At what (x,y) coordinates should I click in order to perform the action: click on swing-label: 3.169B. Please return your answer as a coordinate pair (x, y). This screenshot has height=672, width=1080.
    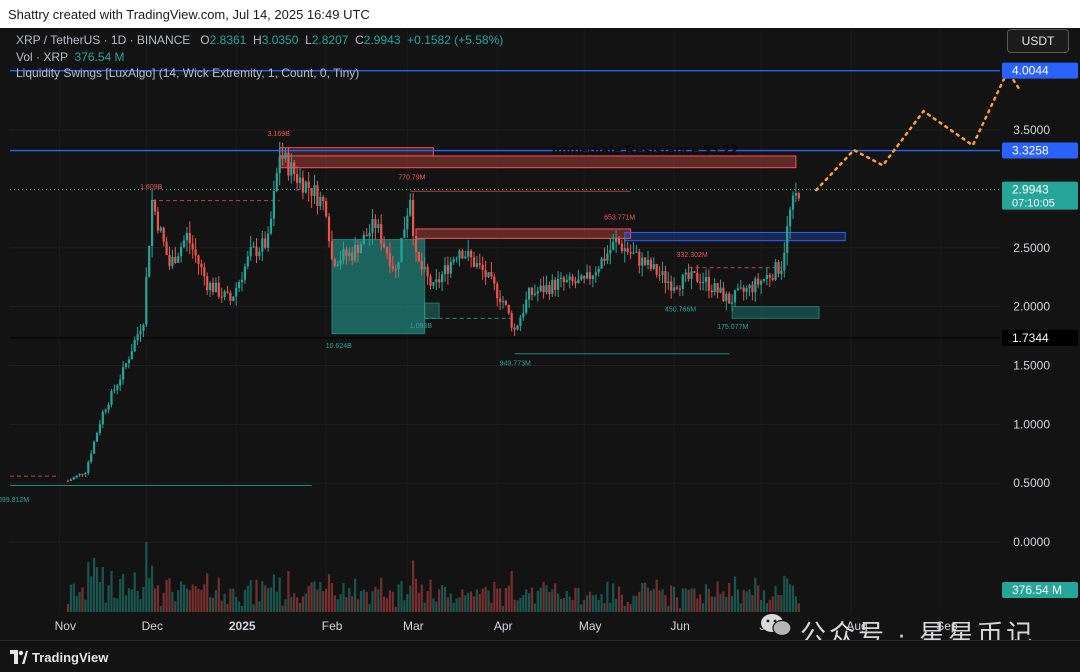
    Looking at the image, I should click on (279, 134).